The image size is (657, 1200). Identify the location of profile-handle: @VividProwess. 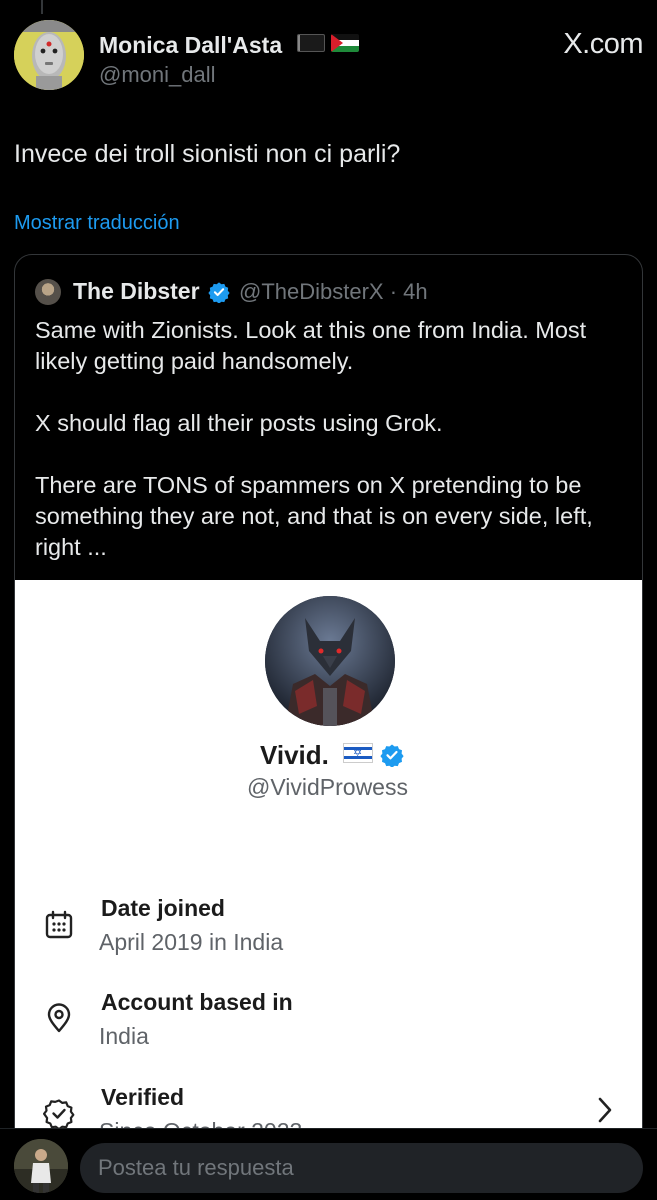
(327, 787).